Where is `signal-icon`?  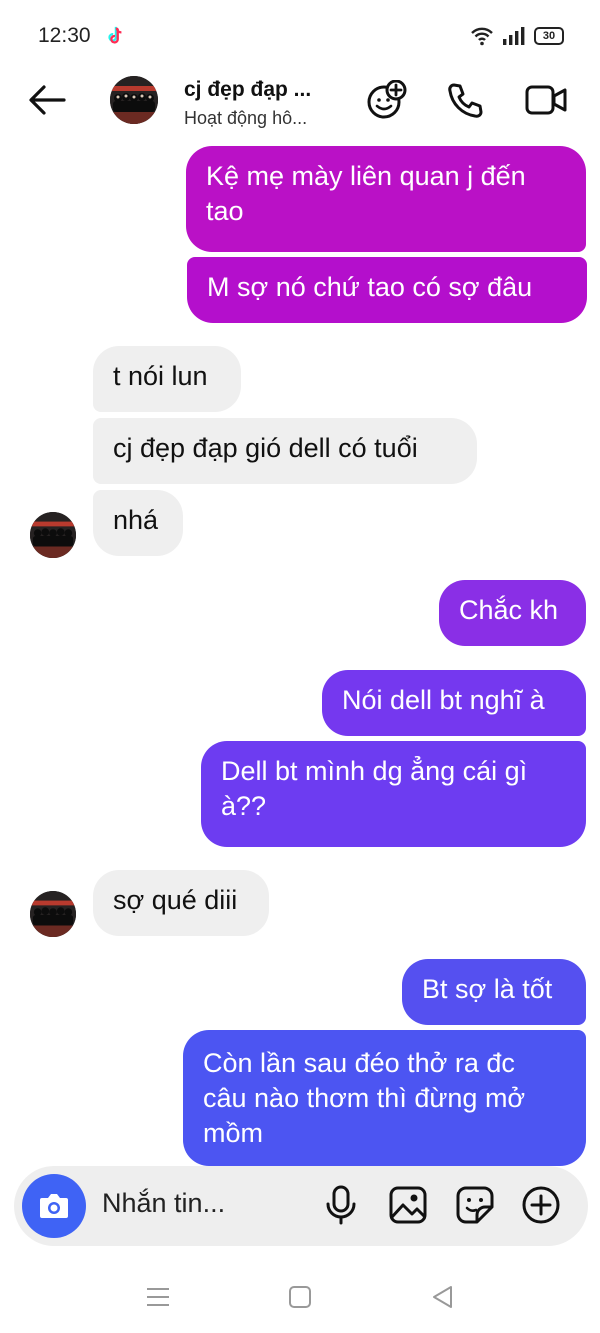
signal-icon is located at coordinates (514, 36).